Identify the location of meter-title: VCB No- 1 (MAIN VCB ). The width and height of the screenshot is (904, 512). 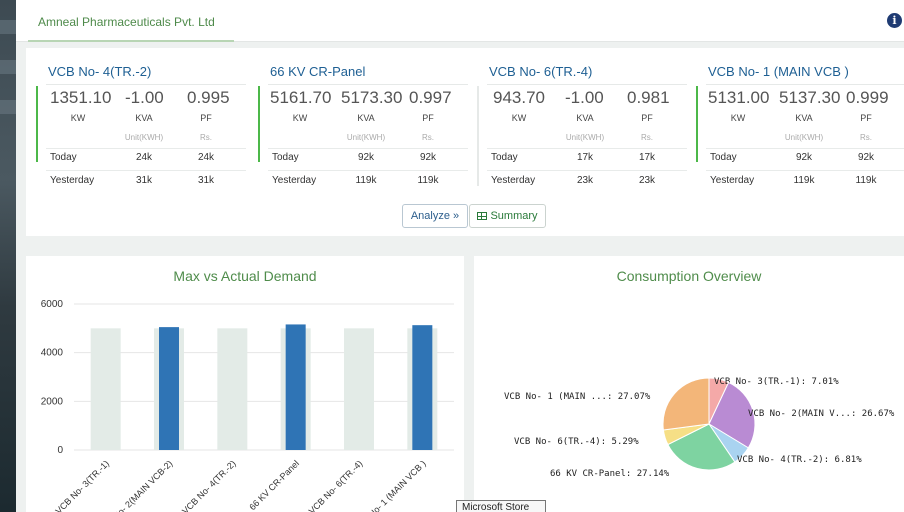
(778, 71).